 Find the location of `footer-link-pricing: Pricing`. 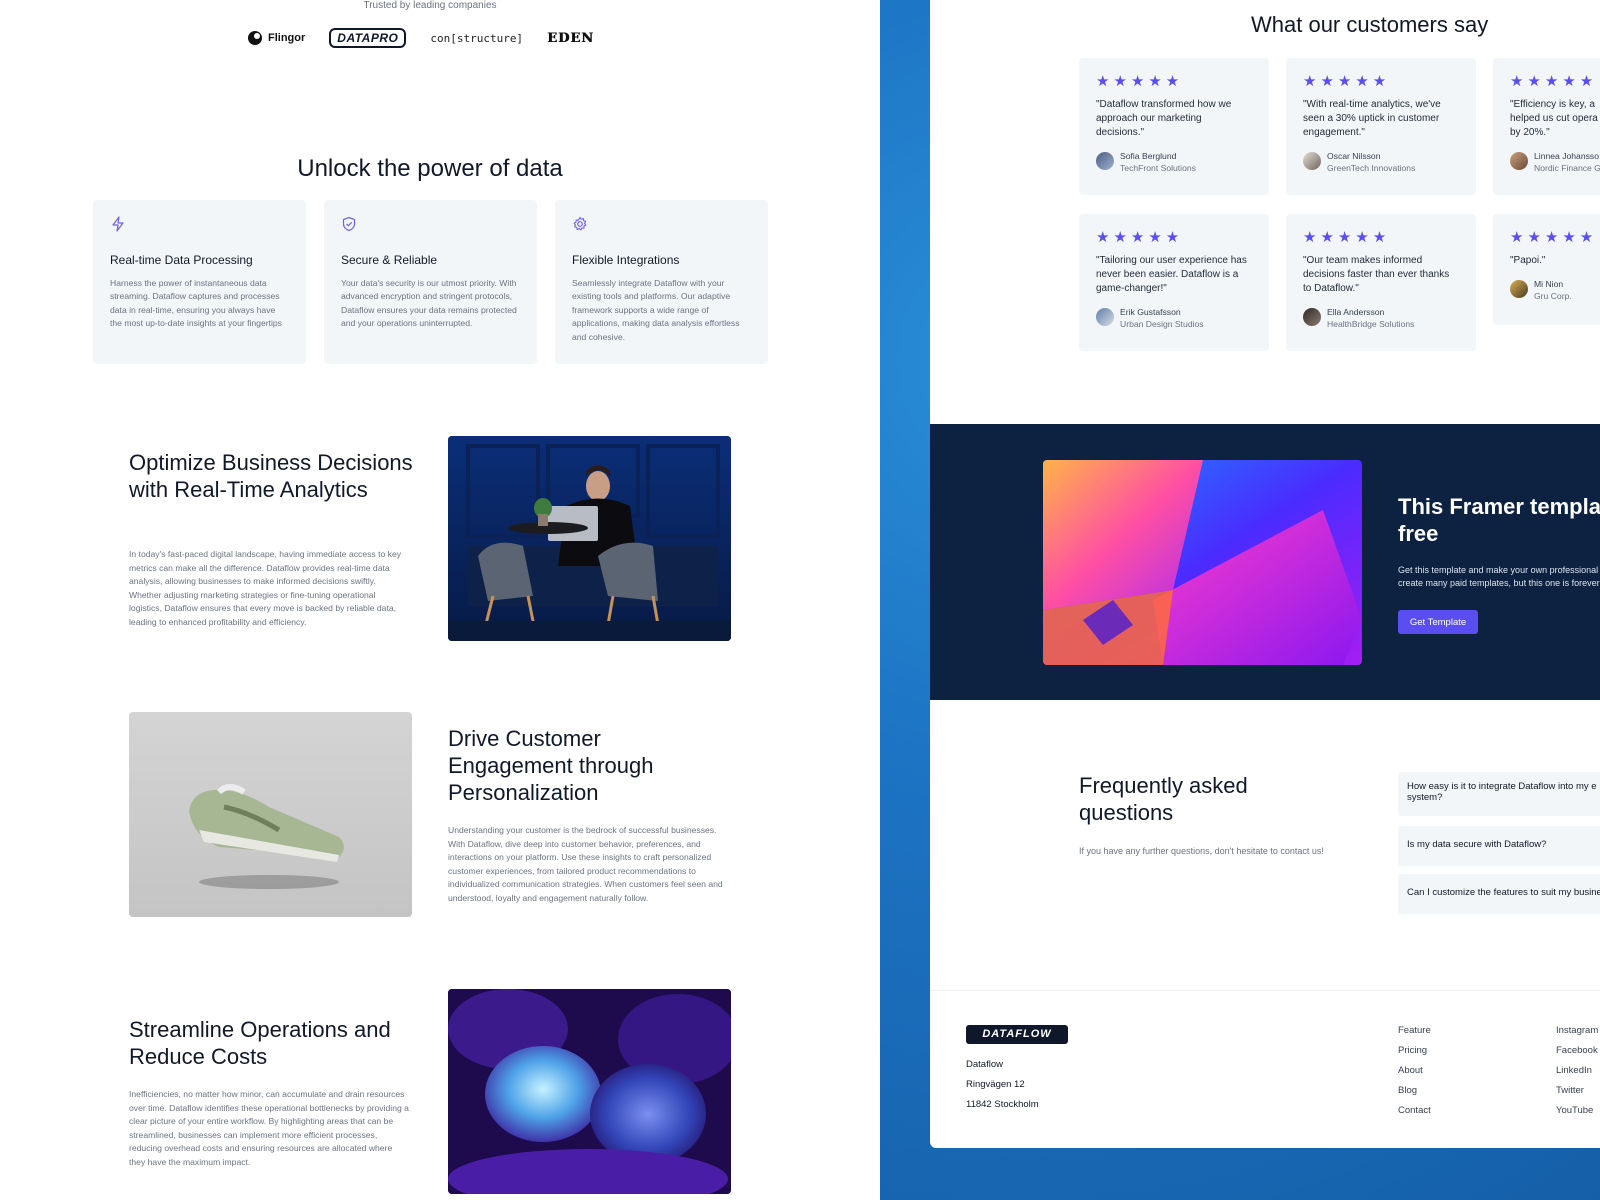

footer-link-pricing: Pricing is located at coordinates (1412, 1050).